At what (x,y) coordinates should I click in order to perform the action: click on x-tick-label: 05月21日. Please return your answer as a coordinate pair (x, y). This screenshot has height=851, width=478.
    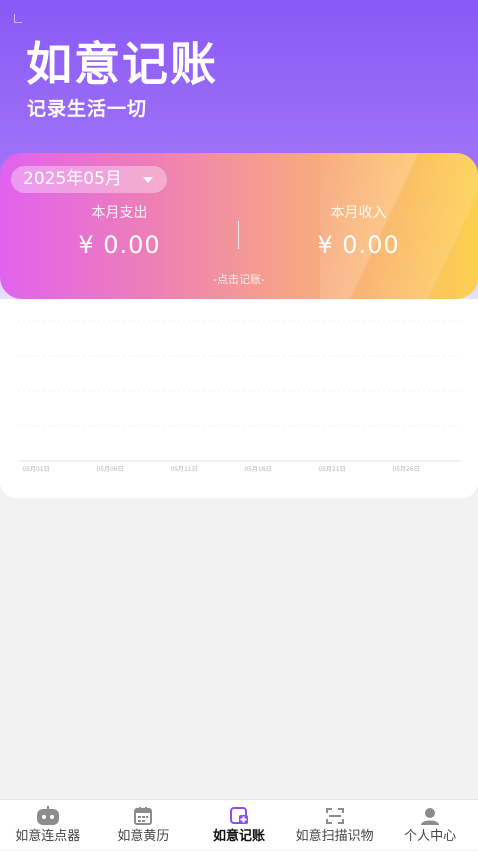
    Looking at the image, I should click on (331, 469).